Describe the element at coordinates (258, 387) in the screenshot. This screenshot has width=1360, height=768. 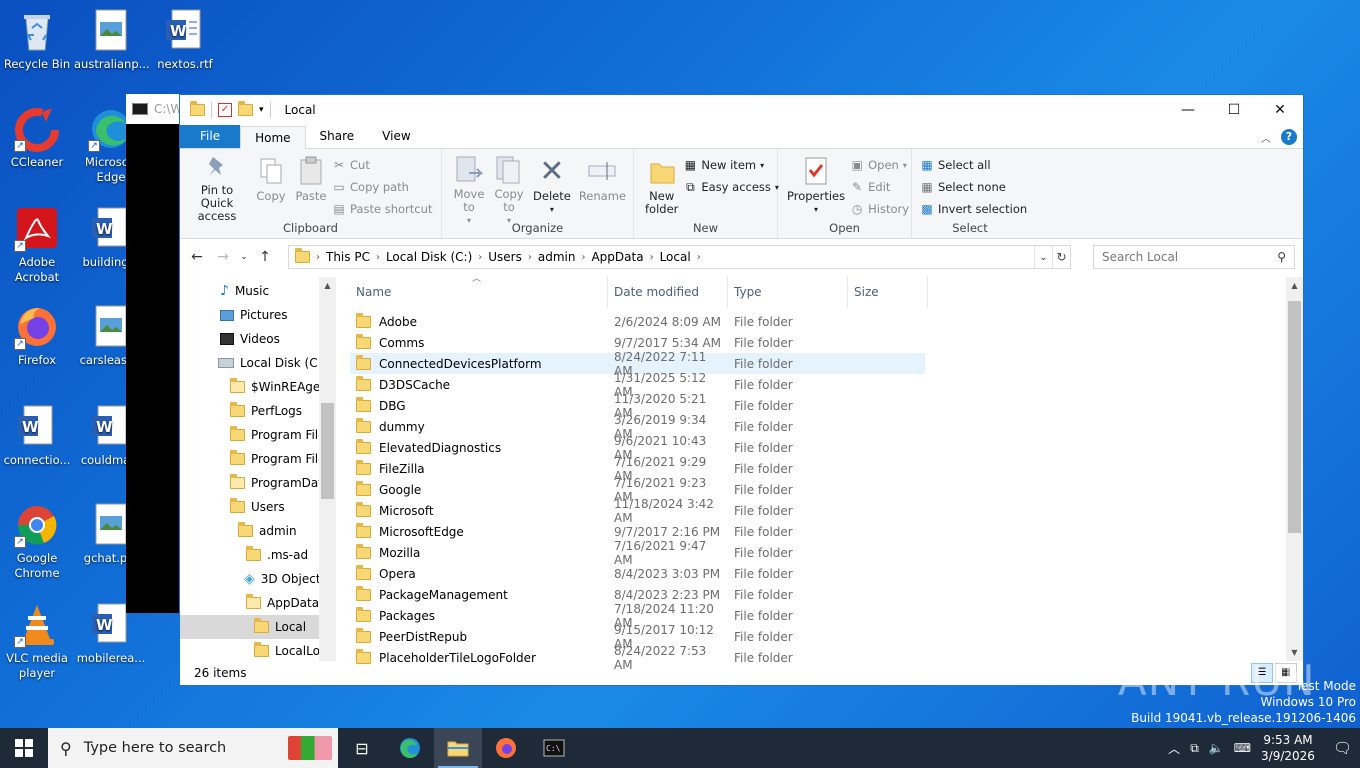
I see `nav-item-winreagent: $WinREAgent` at that location.